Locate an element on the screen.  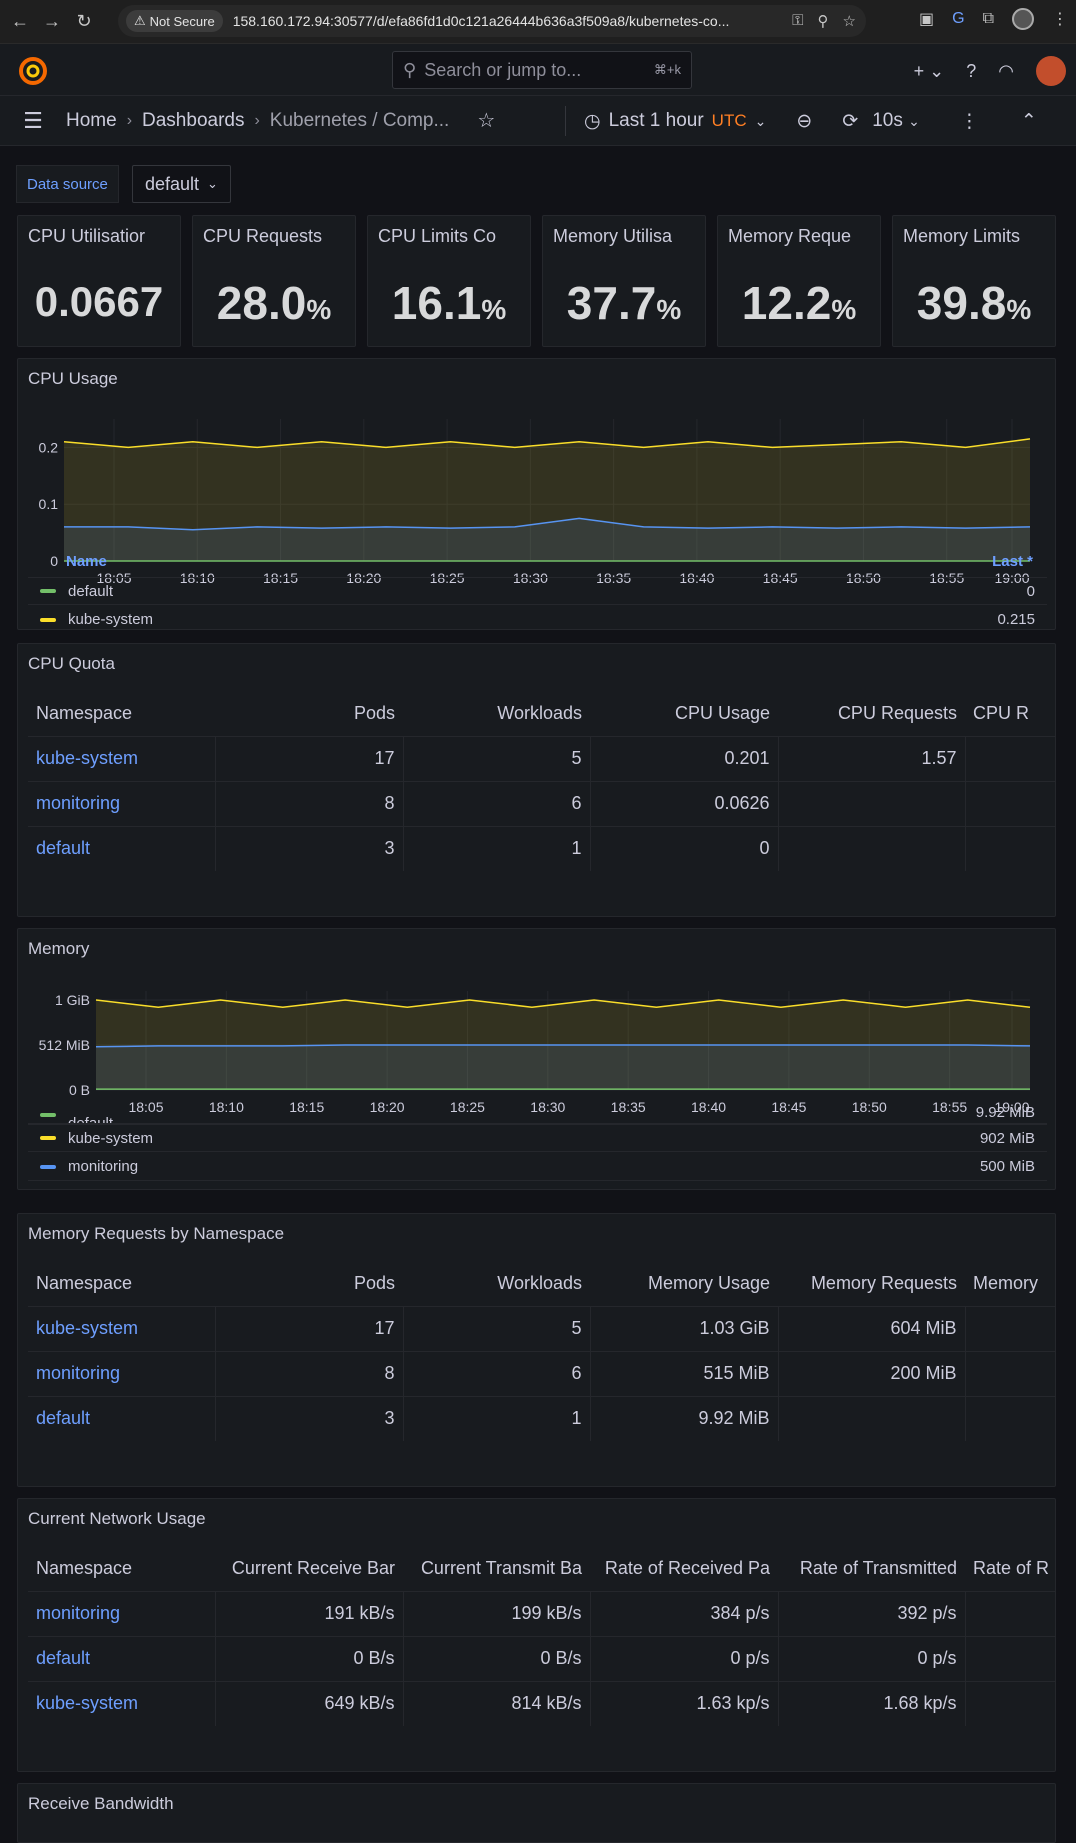
legend-item: default 0 is located at coordinates (537, 591).